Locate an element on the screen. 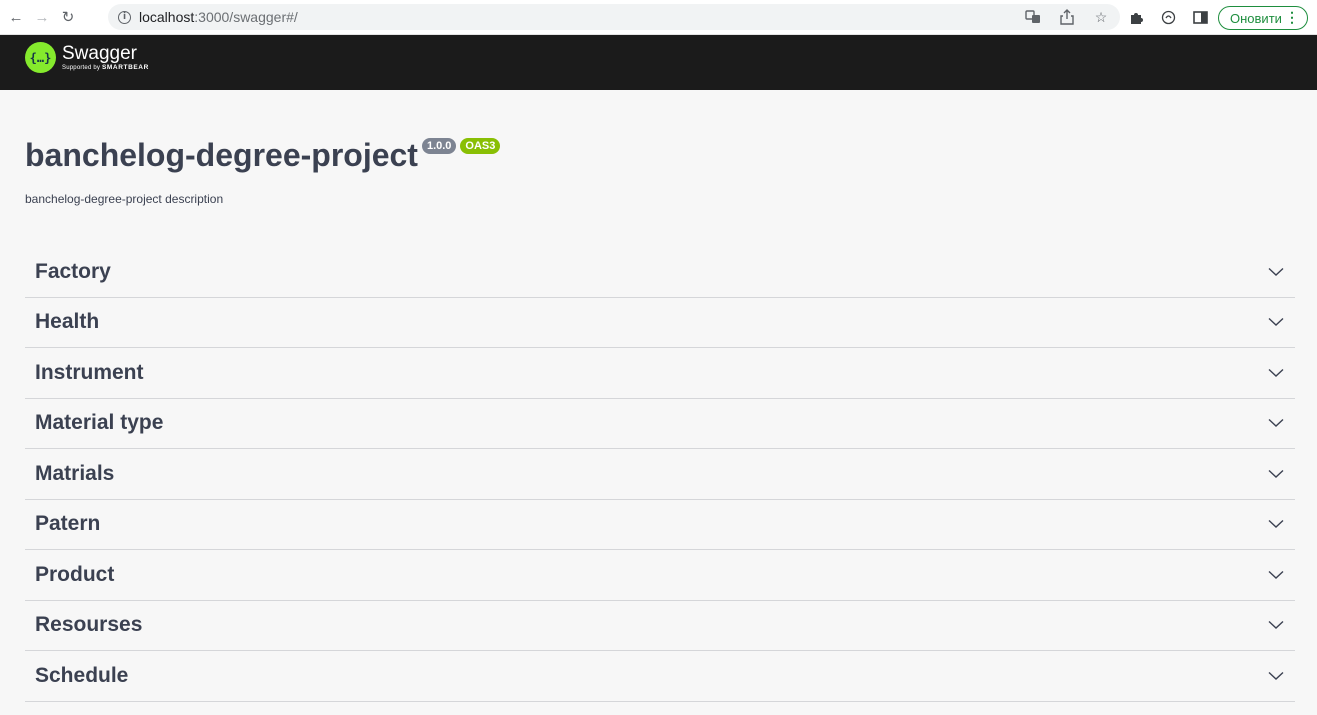  tag-section-resourses: Resourses is located at coordinates (660, 626).